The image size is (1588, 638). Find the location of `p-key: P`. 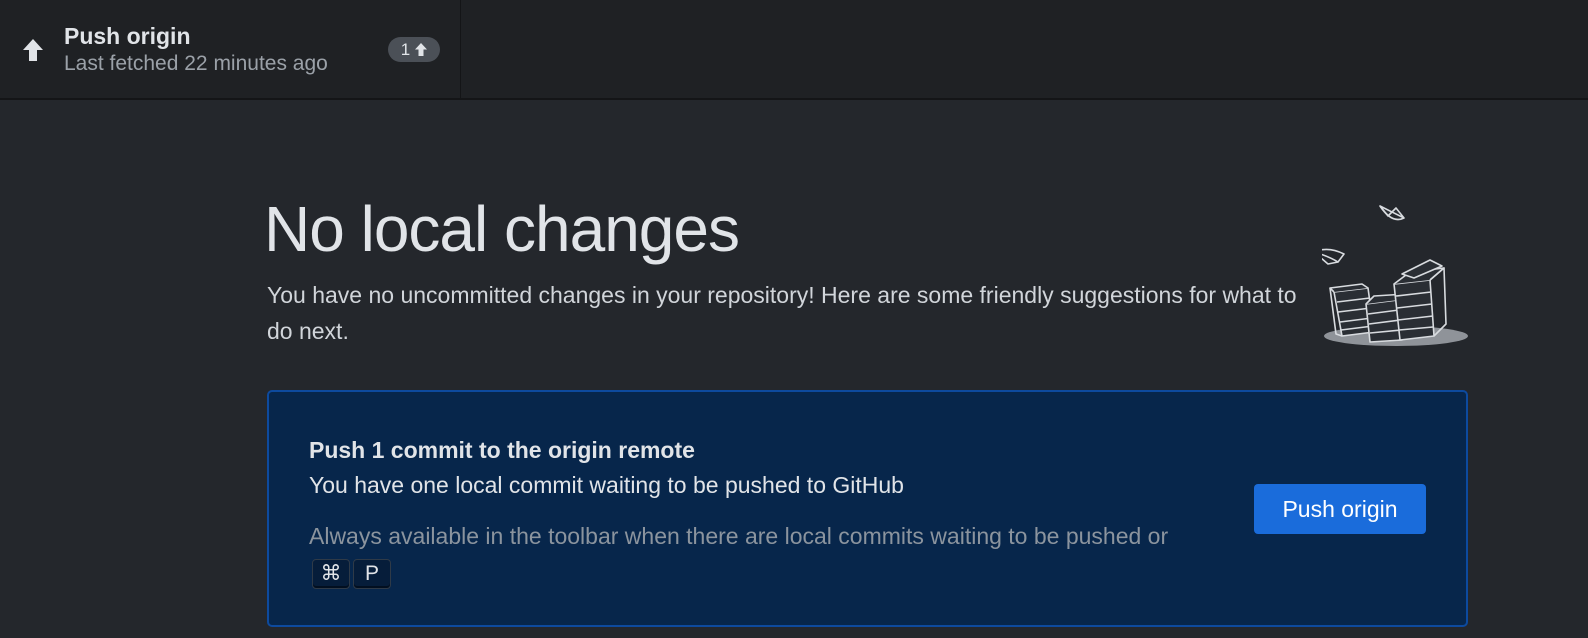

p-key: P is located at coordinates (372, 573).